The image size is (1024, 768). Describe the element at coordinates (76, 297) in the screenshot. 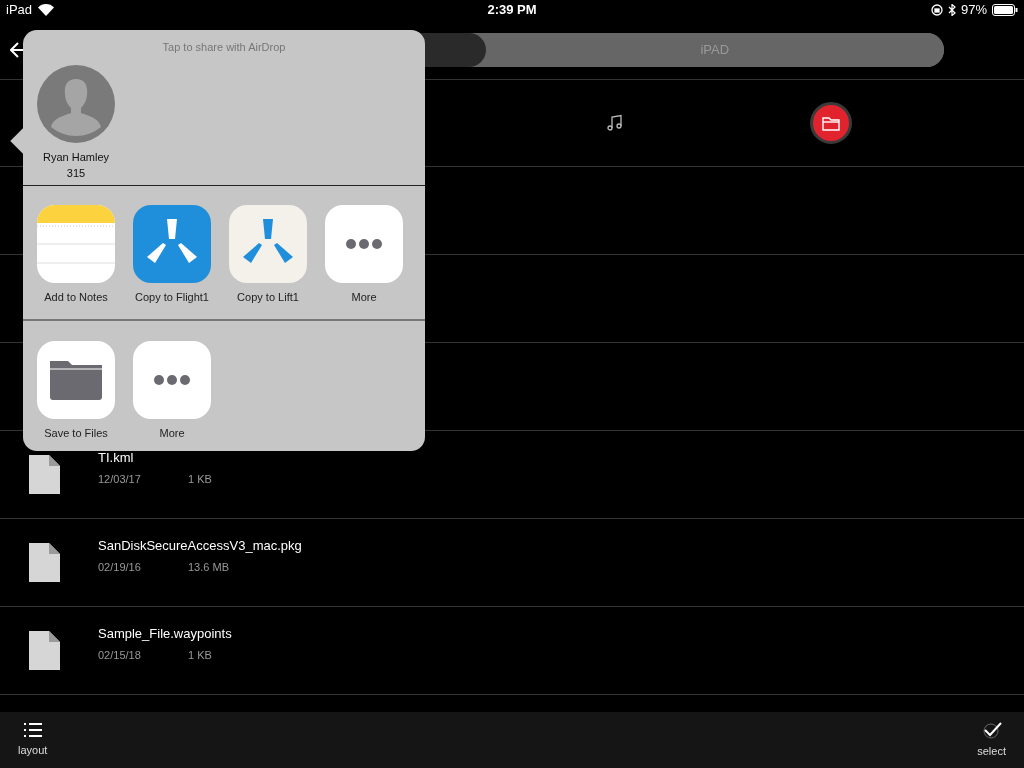

I see `share-label: Add to Notes` at that location.